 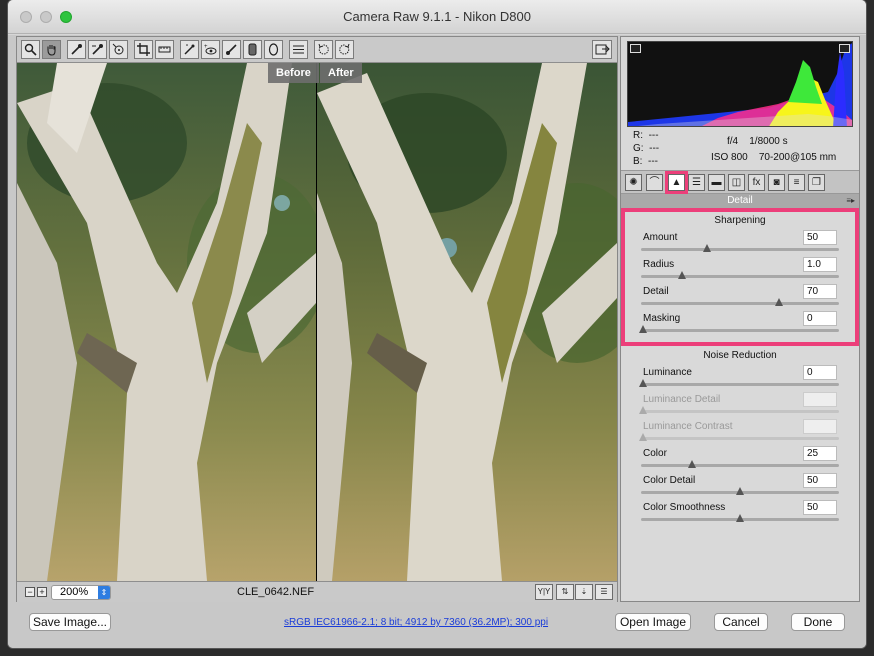 I want to click on preview-mode-icon: Y|Y, so click(x=544, y=592).